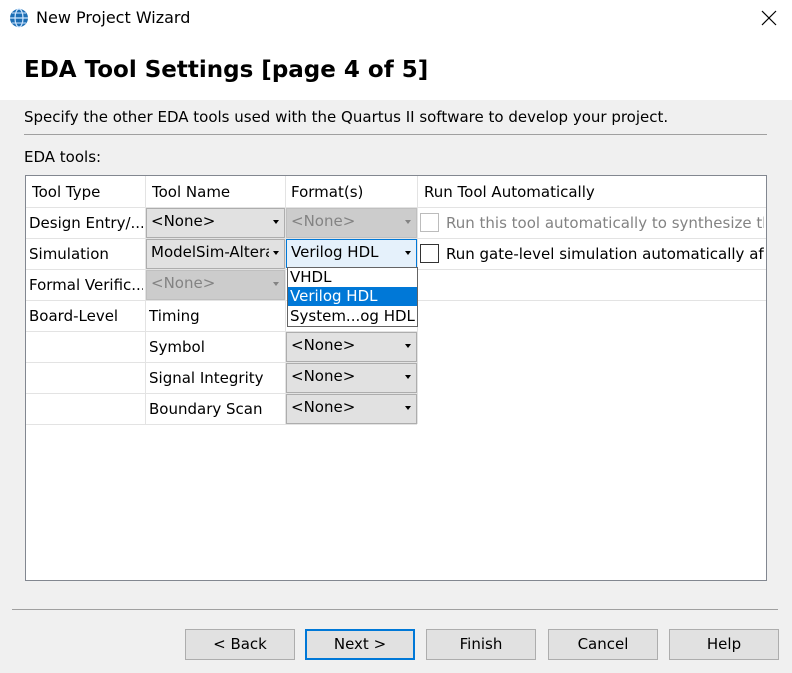 Image resolution: width=792 pixels, height=673 pixels. I want to click on close-button, so click(769, 18).